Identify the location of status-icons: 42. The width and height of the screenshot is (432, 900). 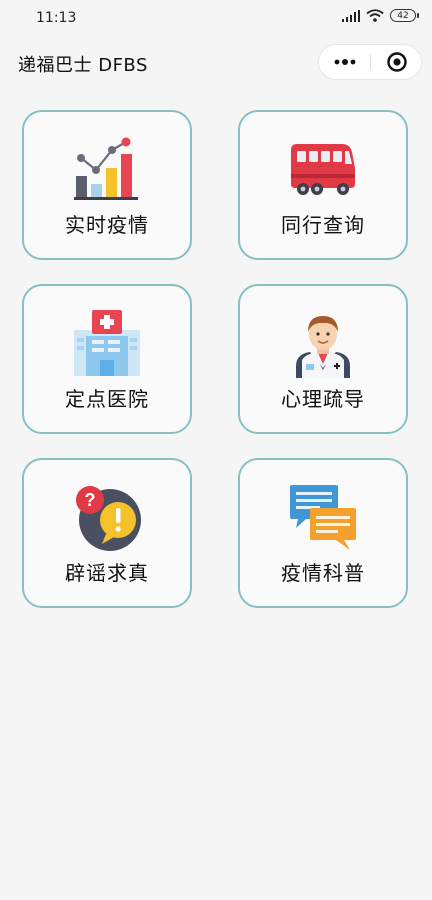
(380, 15).